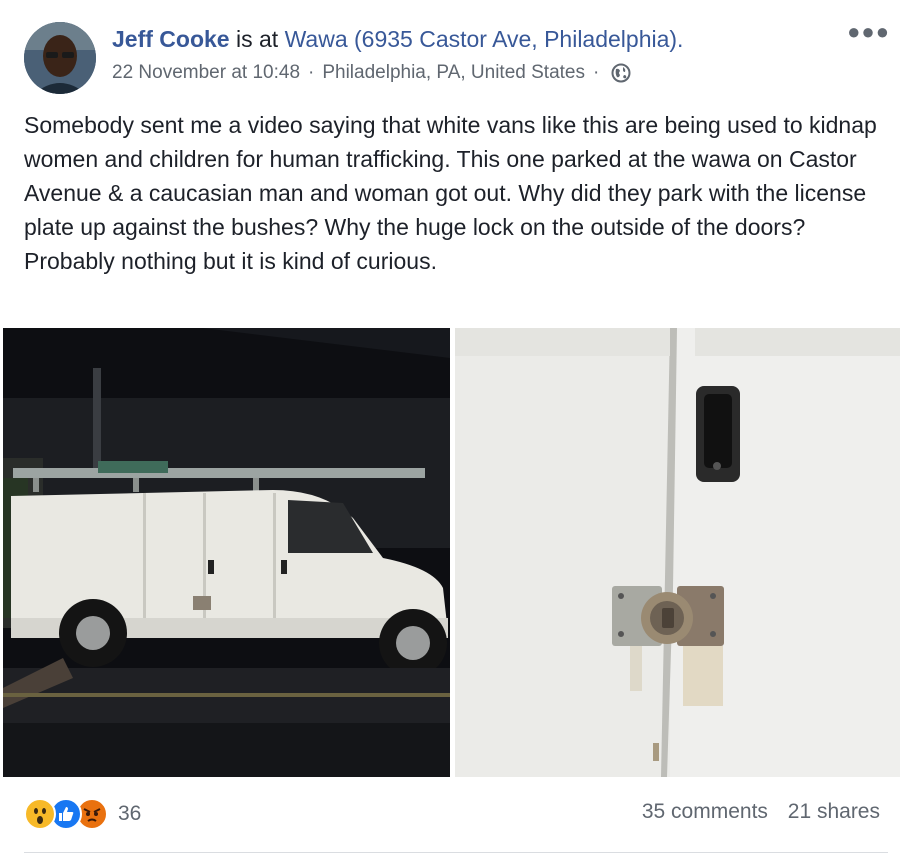  Describe the element at coordinates (129, 814) in the screenshot. I see `reaction-count: 36` at that location.